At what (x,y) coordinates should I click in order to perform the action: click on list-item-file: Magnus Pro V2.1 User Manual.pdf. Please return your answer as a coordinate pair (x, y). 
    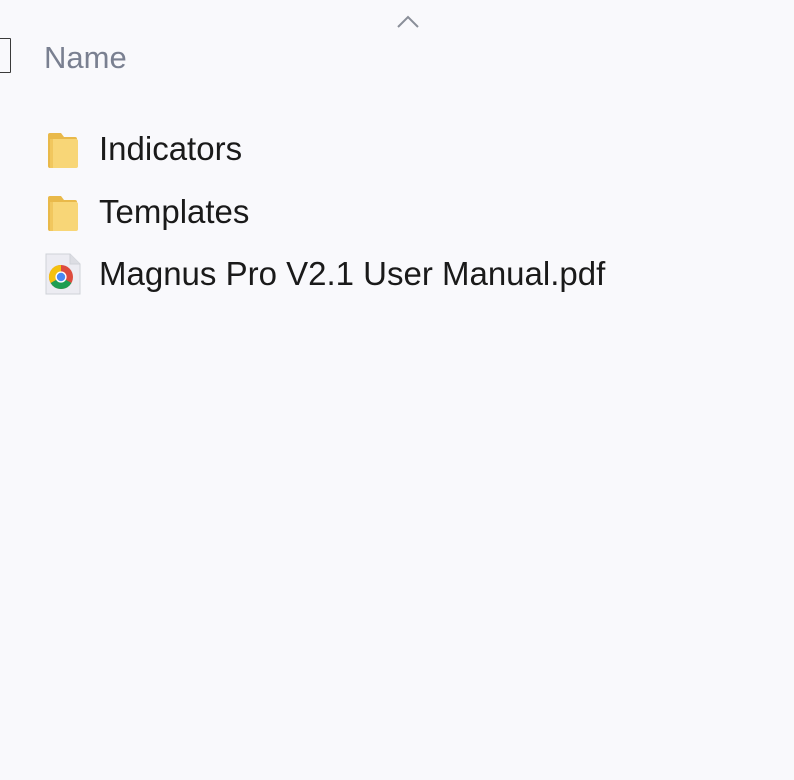
    Looking at the image, I should click on (400, 274).